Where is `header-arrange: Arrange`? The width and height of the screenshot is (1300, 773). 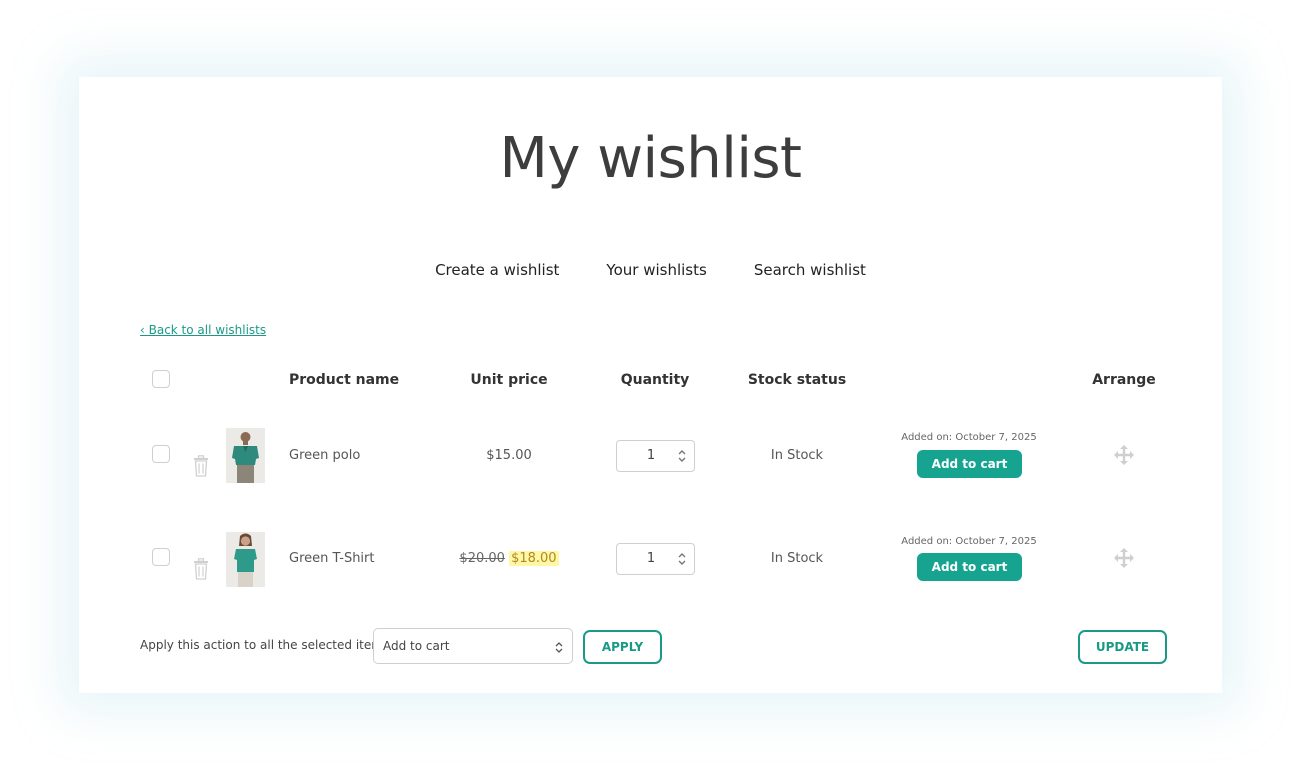 header-arrange: Arrange is located at coordinates (1124, 380).